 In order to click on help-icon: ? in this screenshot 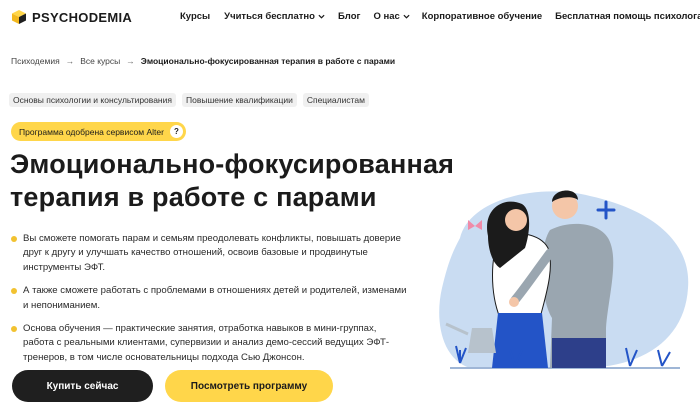, I will do `click(176, 131)`.